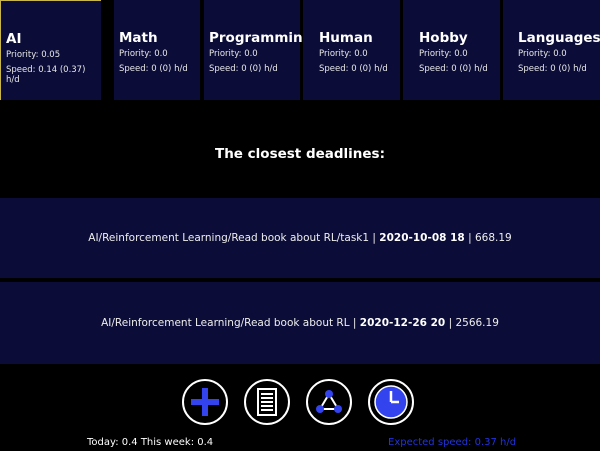  What do you see at coordinates (46, 75) in the screenshot?
I see `category-speed: Speed: 0.14 (0.37) h/d` at bounding box center [46, 75].